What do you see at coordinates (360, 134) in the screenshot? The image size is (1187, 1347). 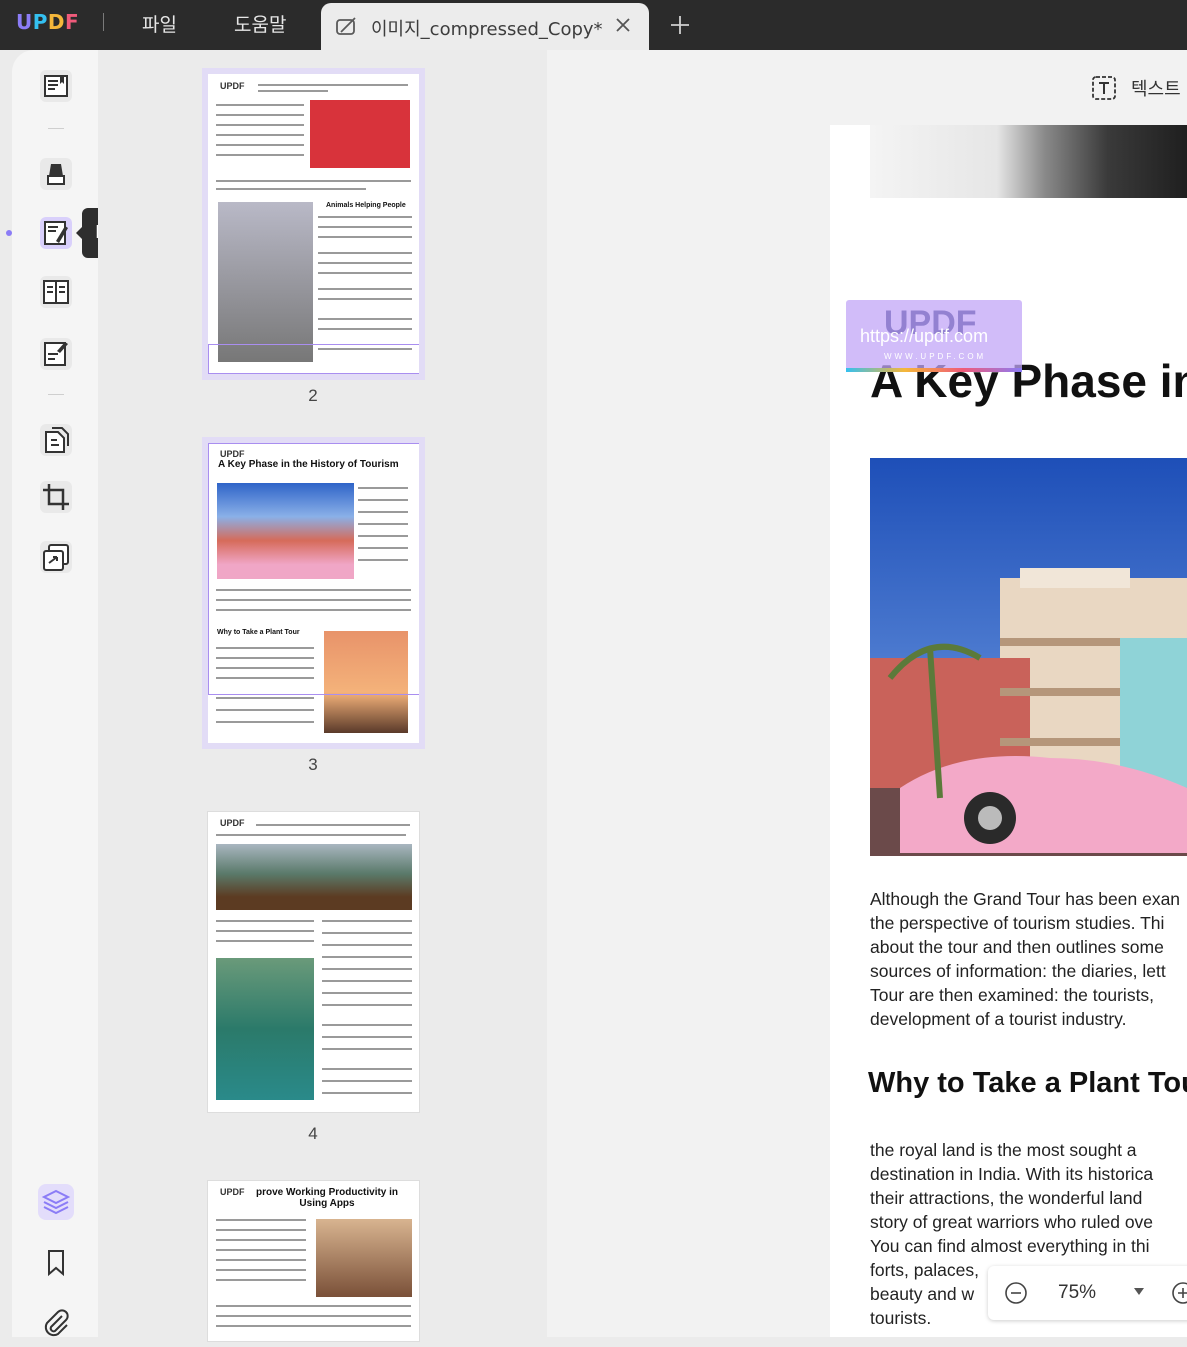 I see `thumb-image-dogs` at bounding box center [360, 134].